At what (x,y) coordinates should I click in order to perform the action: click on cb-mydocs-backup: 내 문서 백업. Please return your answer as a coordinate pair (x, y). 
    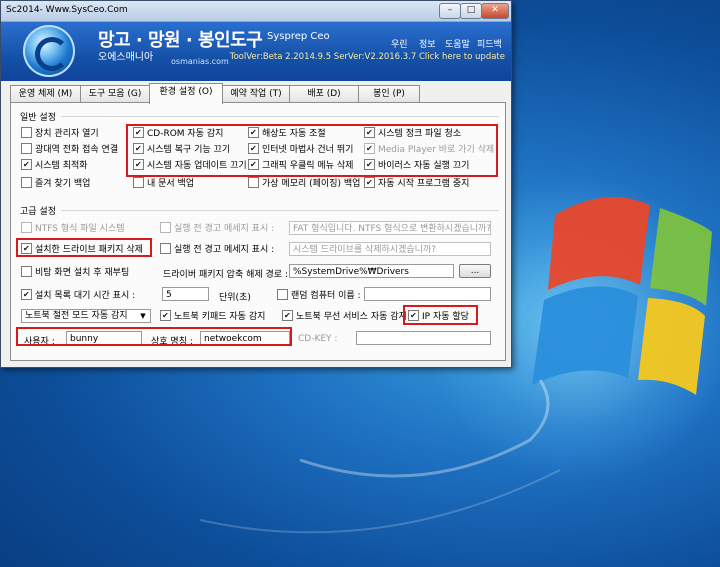
    Looking at the image, I should click on (163, 183).